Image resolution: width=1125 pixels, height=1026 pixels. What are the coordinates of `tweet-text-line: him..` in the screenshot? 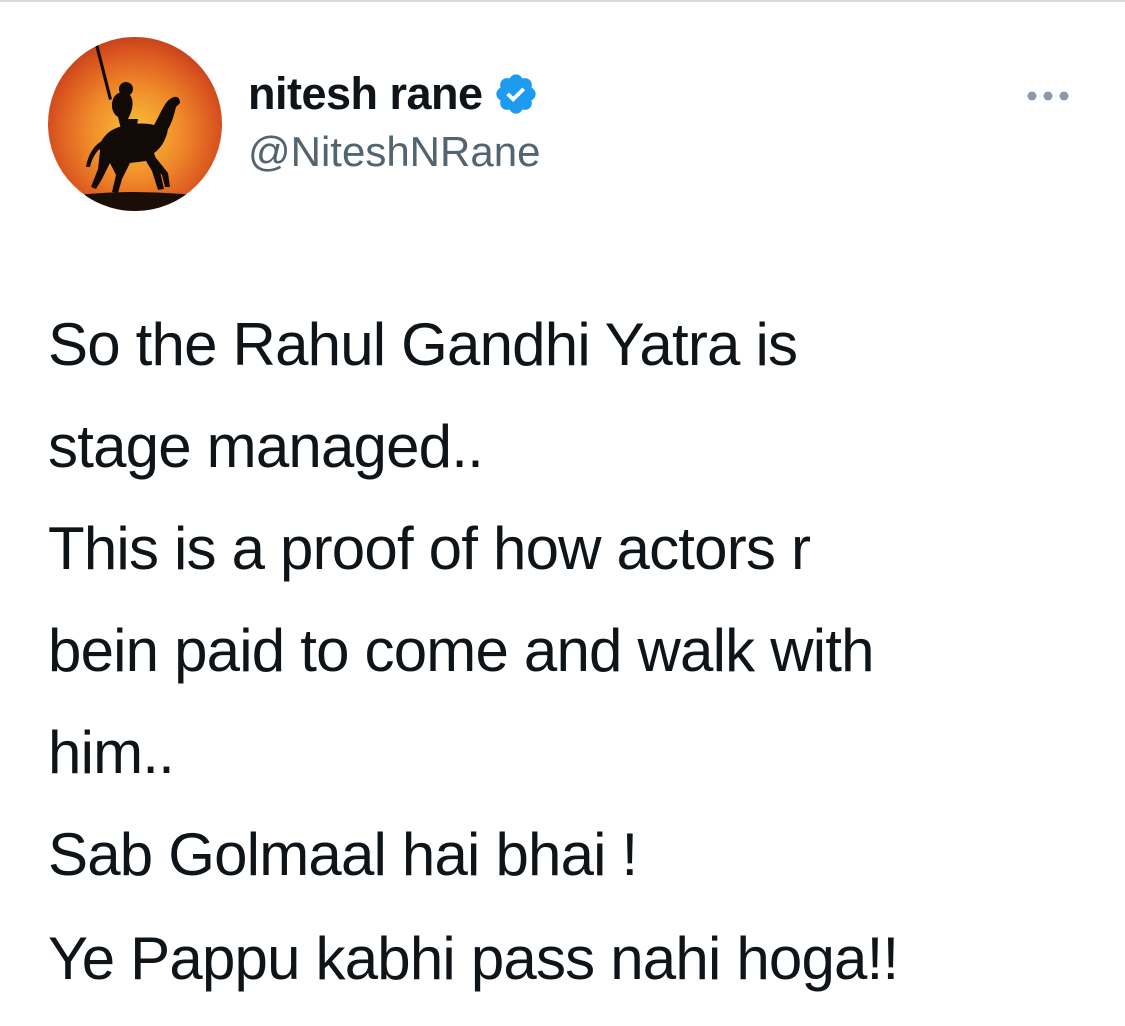 It's located at (111, 752).